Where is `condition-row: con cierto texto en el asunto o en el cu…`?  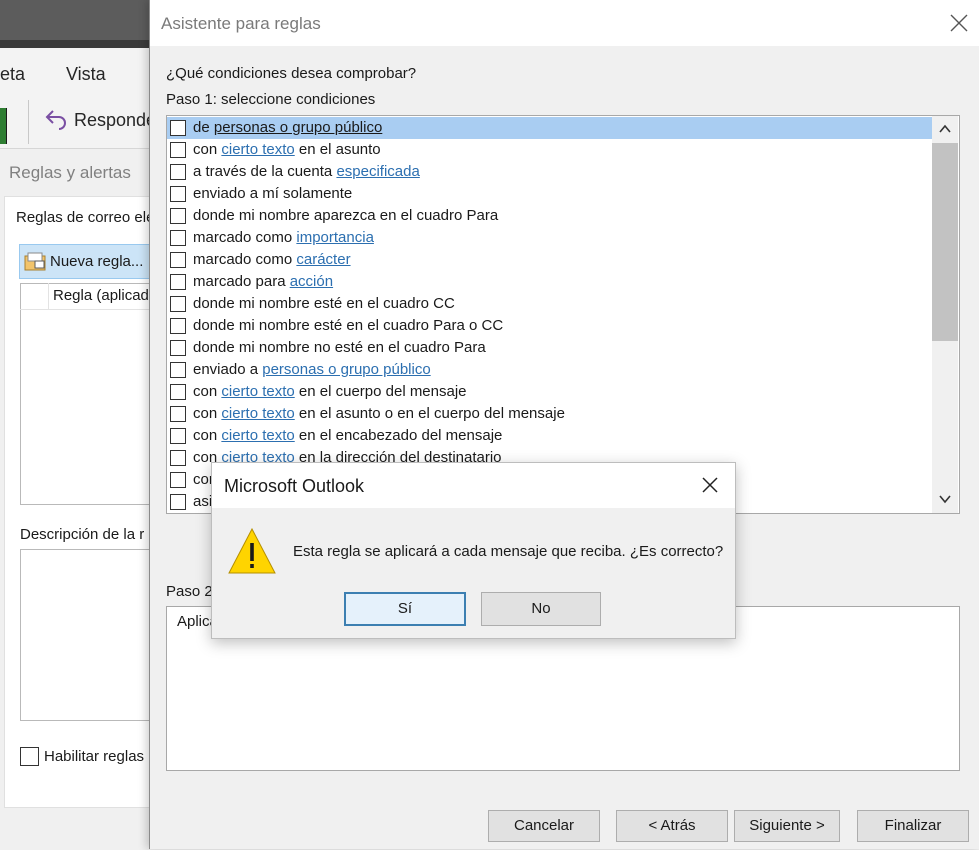
condition-row: con cierto texto en el asunto o en el cu… is located at coordinates (550, 414).